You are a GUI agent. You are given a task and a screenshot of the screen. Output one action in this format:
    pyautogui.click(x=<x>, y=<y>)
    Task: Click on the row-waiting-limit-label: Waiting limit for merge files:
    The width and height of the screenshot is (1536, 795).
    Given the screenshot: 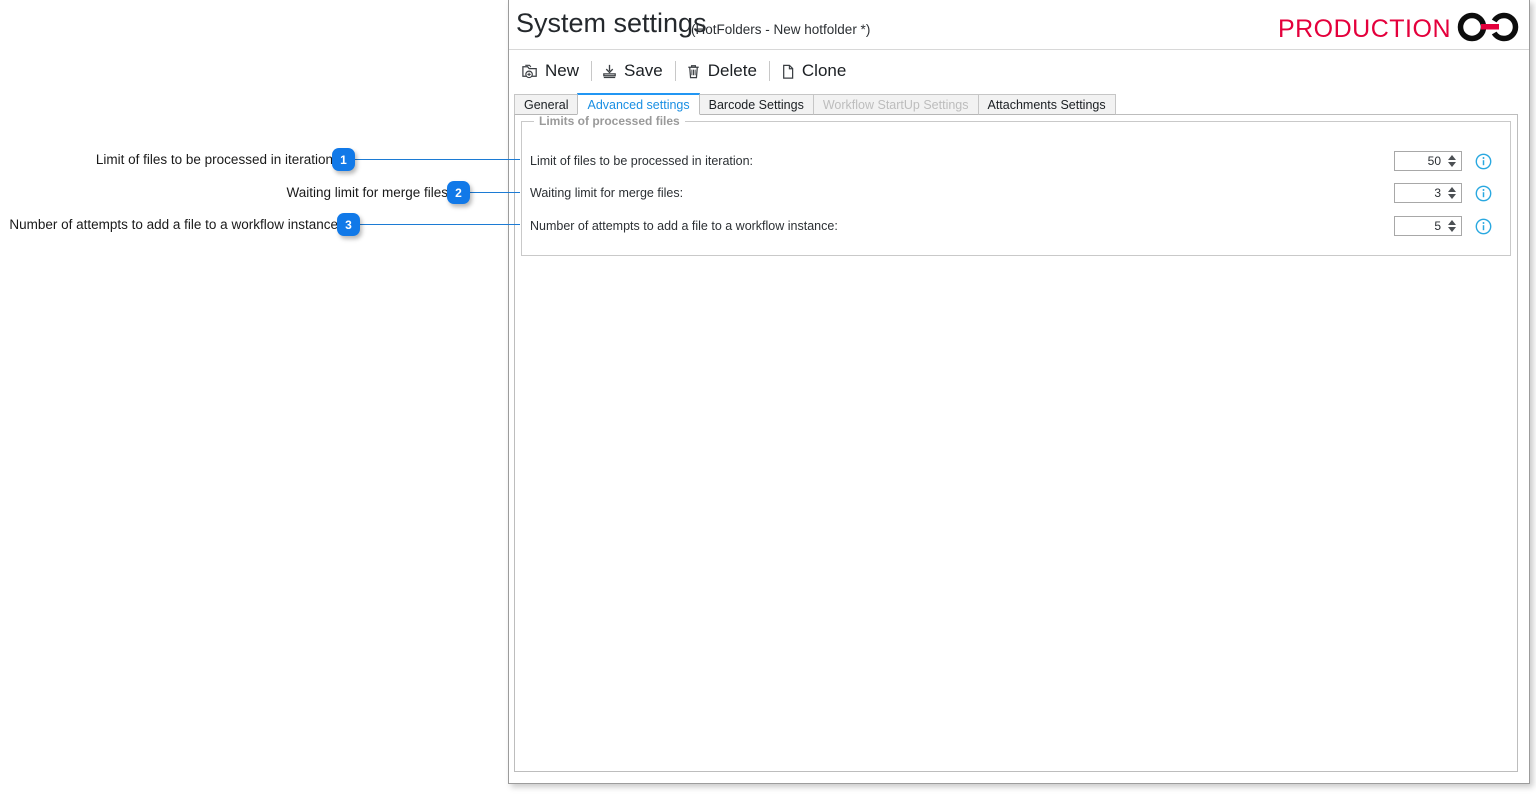 What is the action you would take?
    pyautogui.click(x=607, y=193)
    